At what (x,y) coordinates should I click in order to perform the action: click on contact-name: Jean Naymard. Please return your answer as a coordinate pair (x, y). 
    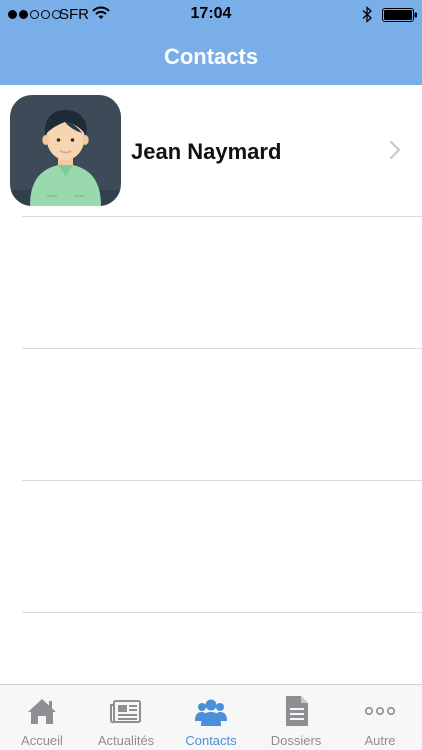
    Looking at the image, I should click on (206, 151).